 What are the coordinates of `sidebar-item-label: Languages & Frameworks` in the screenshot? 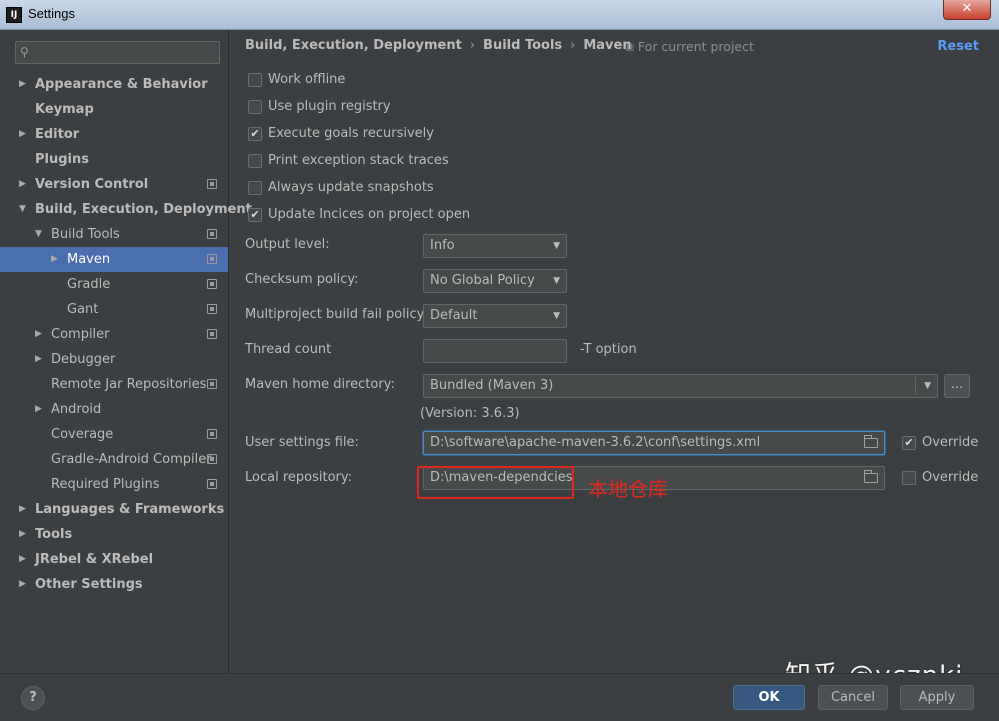 It's located at (130, 509).